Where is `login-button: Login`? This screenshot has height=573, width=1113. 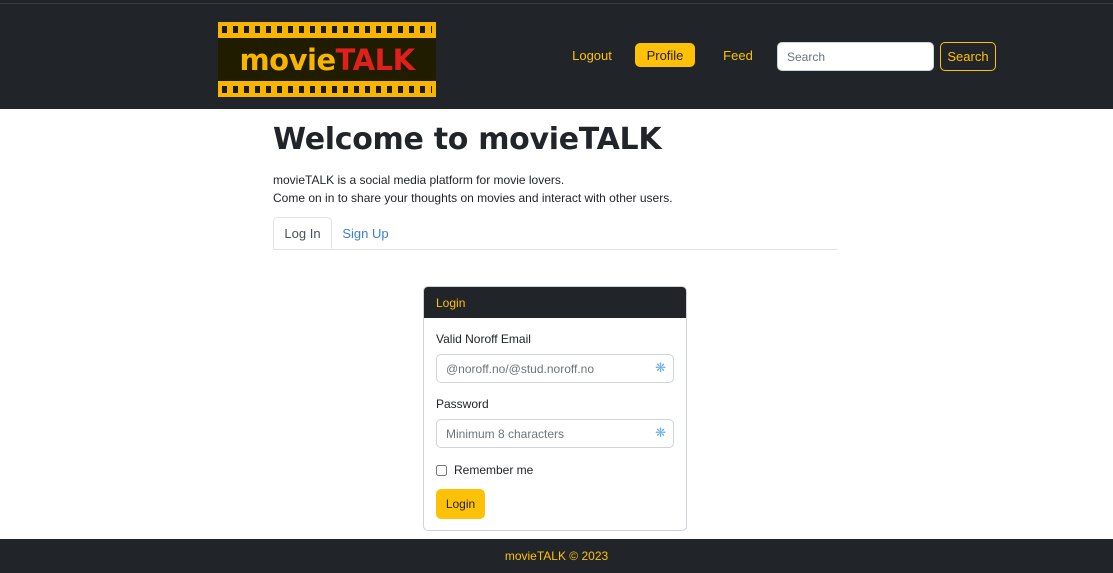
login-button: Login is located at coordinates (460, 504).